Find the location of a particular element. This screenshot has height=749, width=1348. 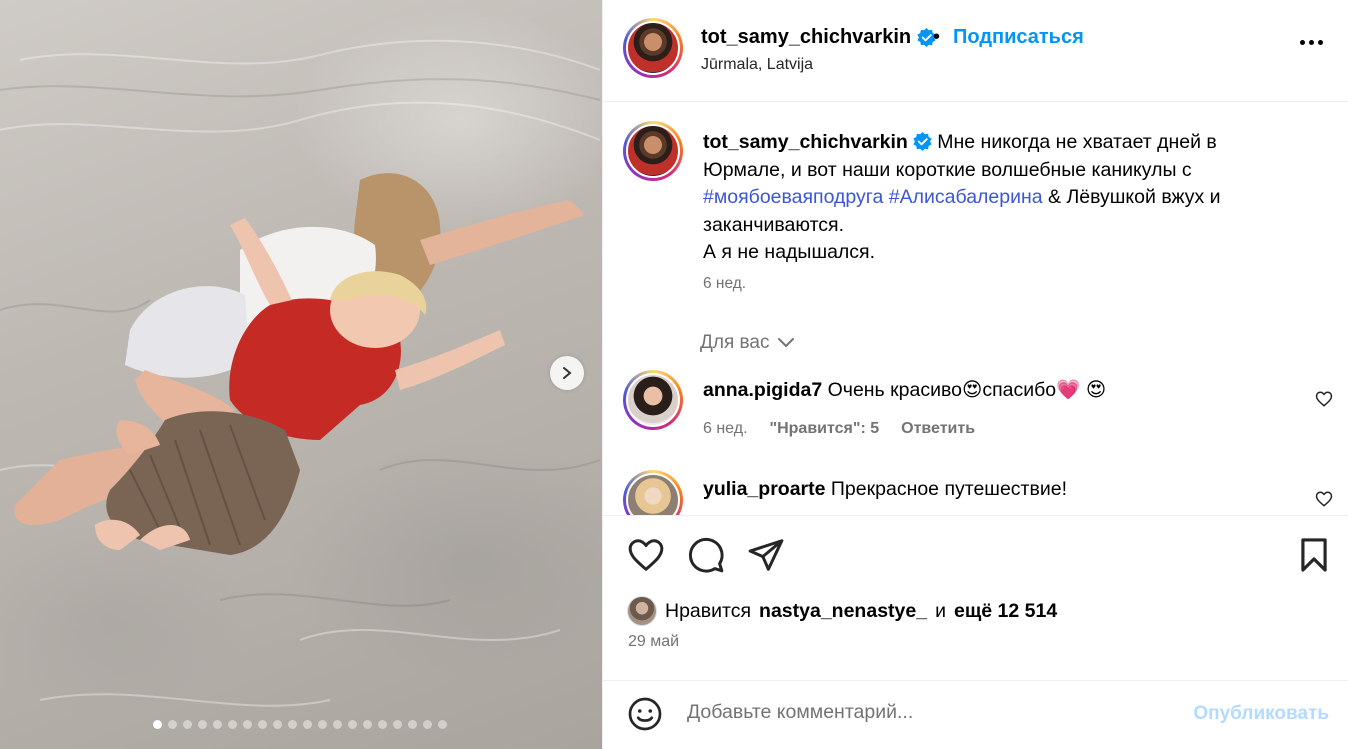

caption-timestamp: 6 нед. is located at coordinates (724, 284).